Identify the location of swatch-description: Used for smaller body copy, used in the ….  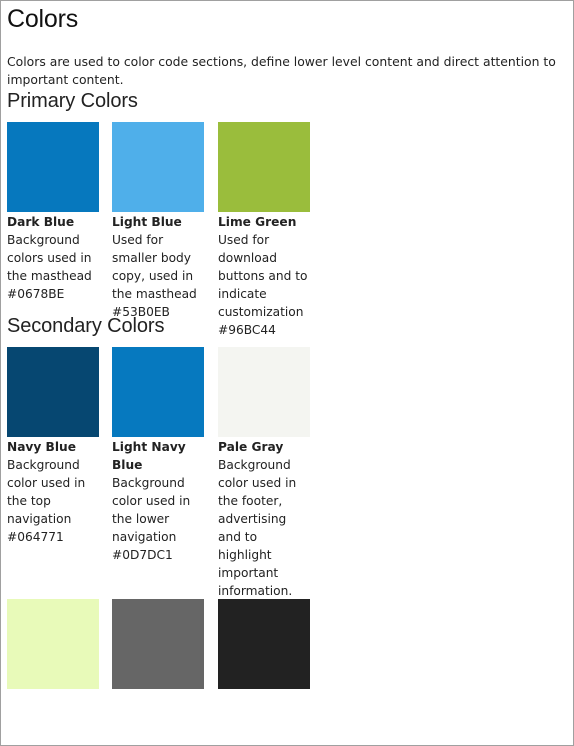
(154, 267).